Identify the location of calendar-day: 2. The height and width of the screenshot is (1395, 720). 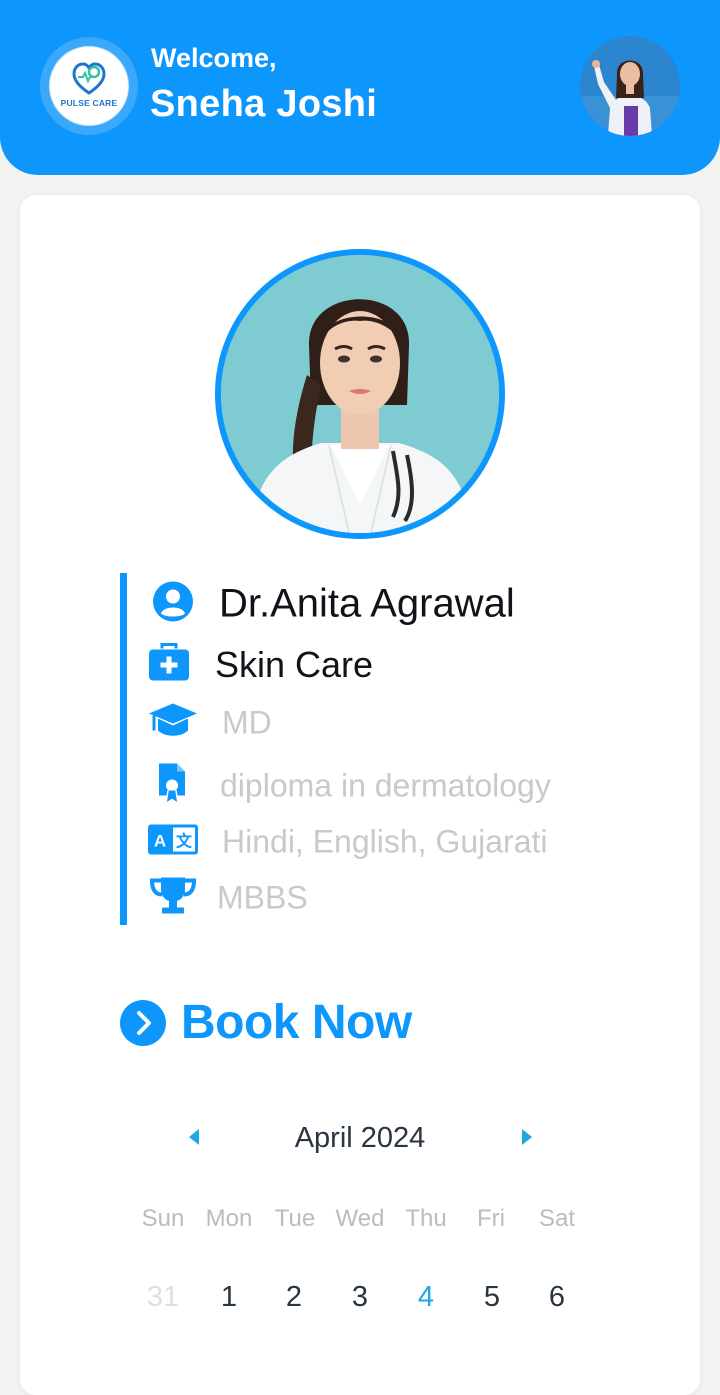
(294, 1297).